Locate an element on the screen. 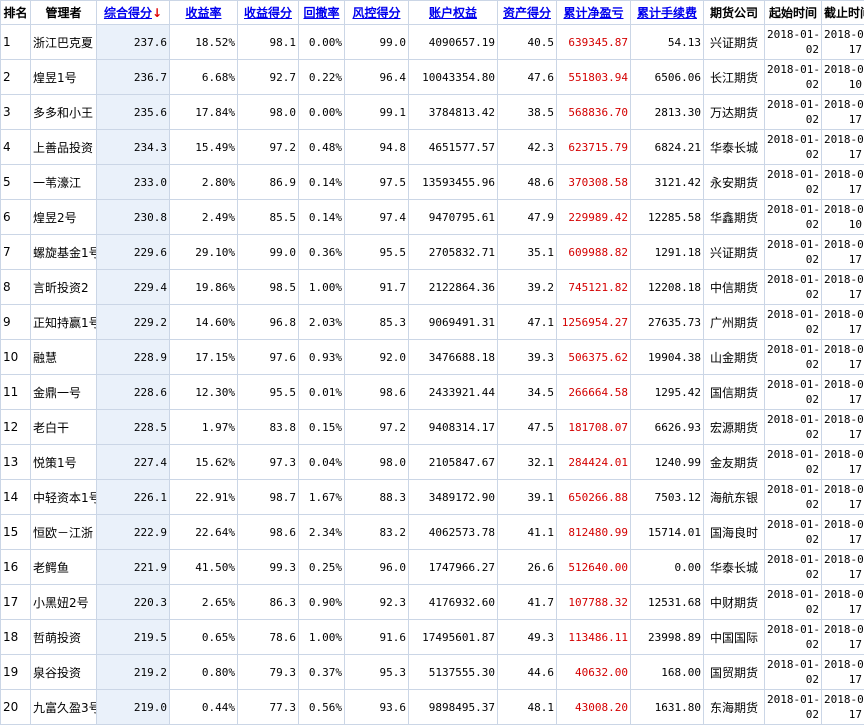 Image resolution: width=864 pixels, height=725 pixels. fees-cell: 12208.18 is located at coordinates (667, 287).